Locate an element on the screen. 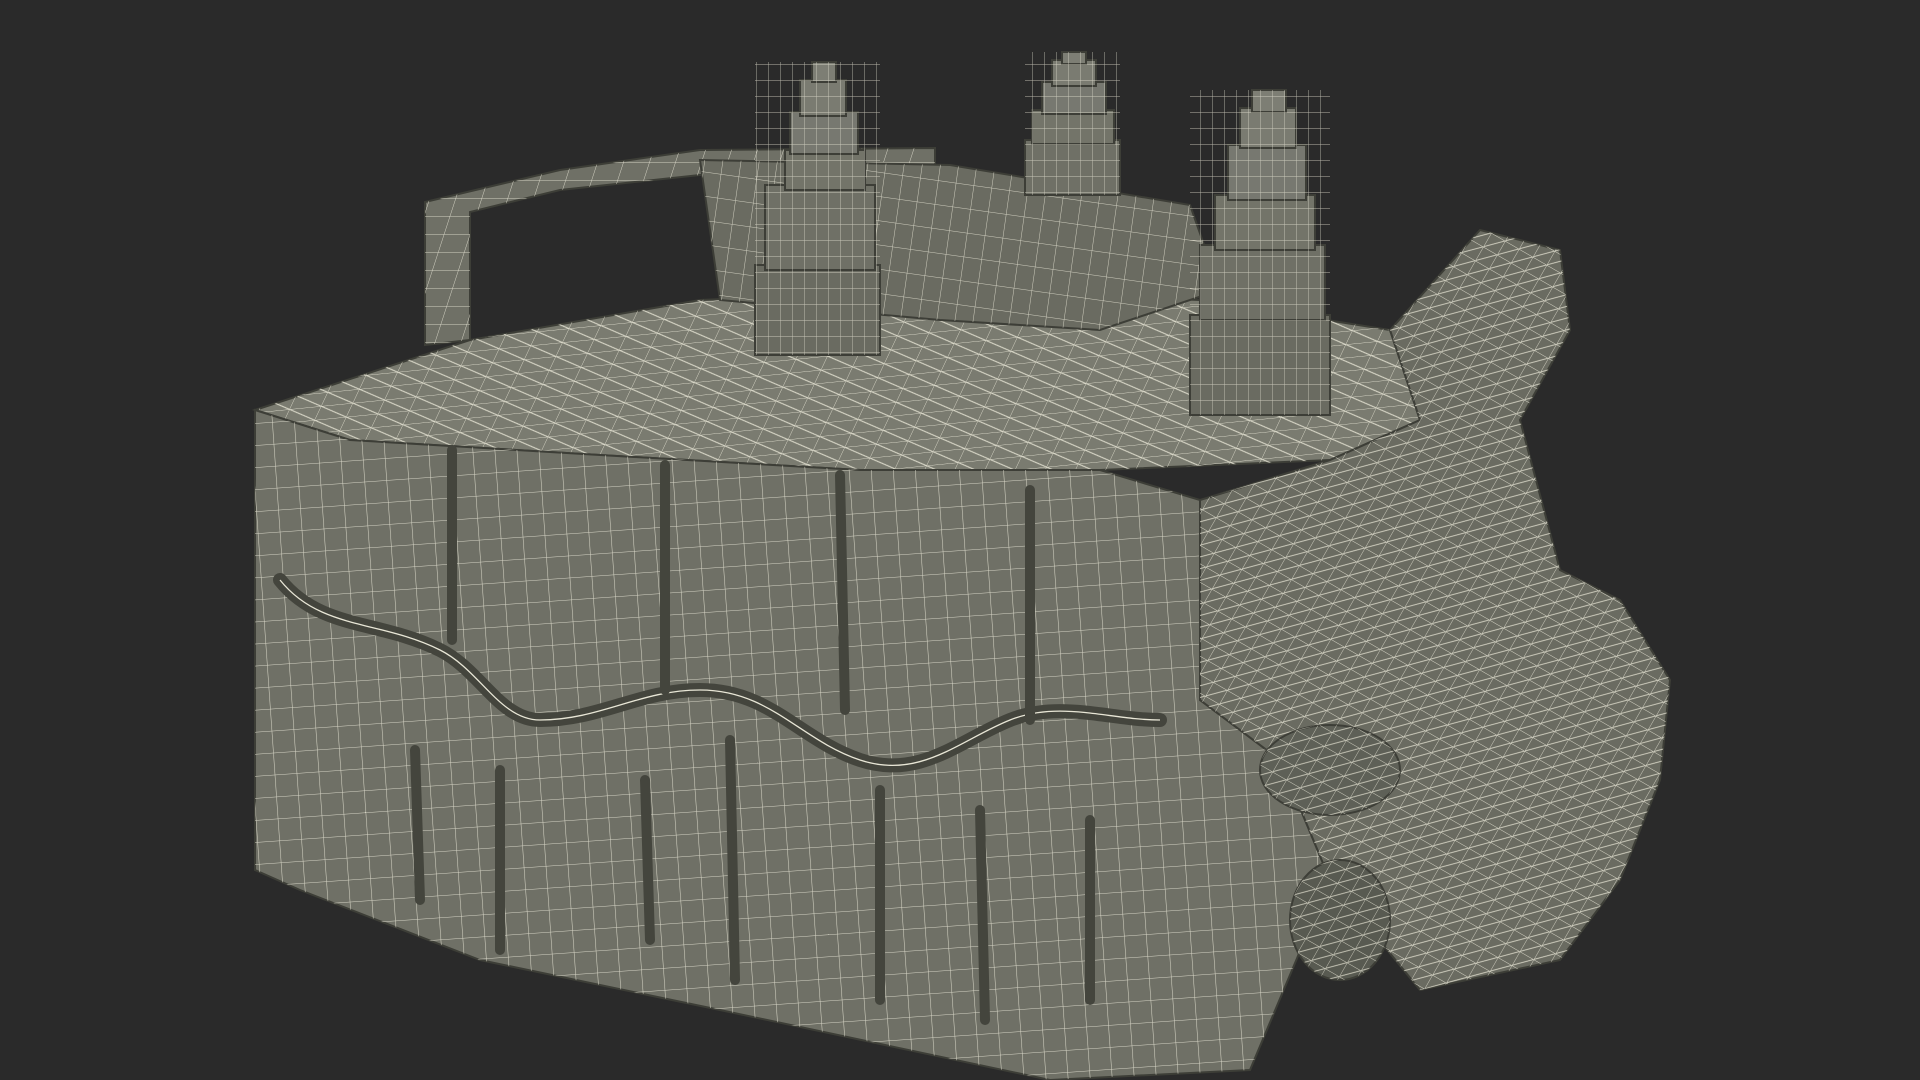  tower-middle is located at coordinates (1072, 123).